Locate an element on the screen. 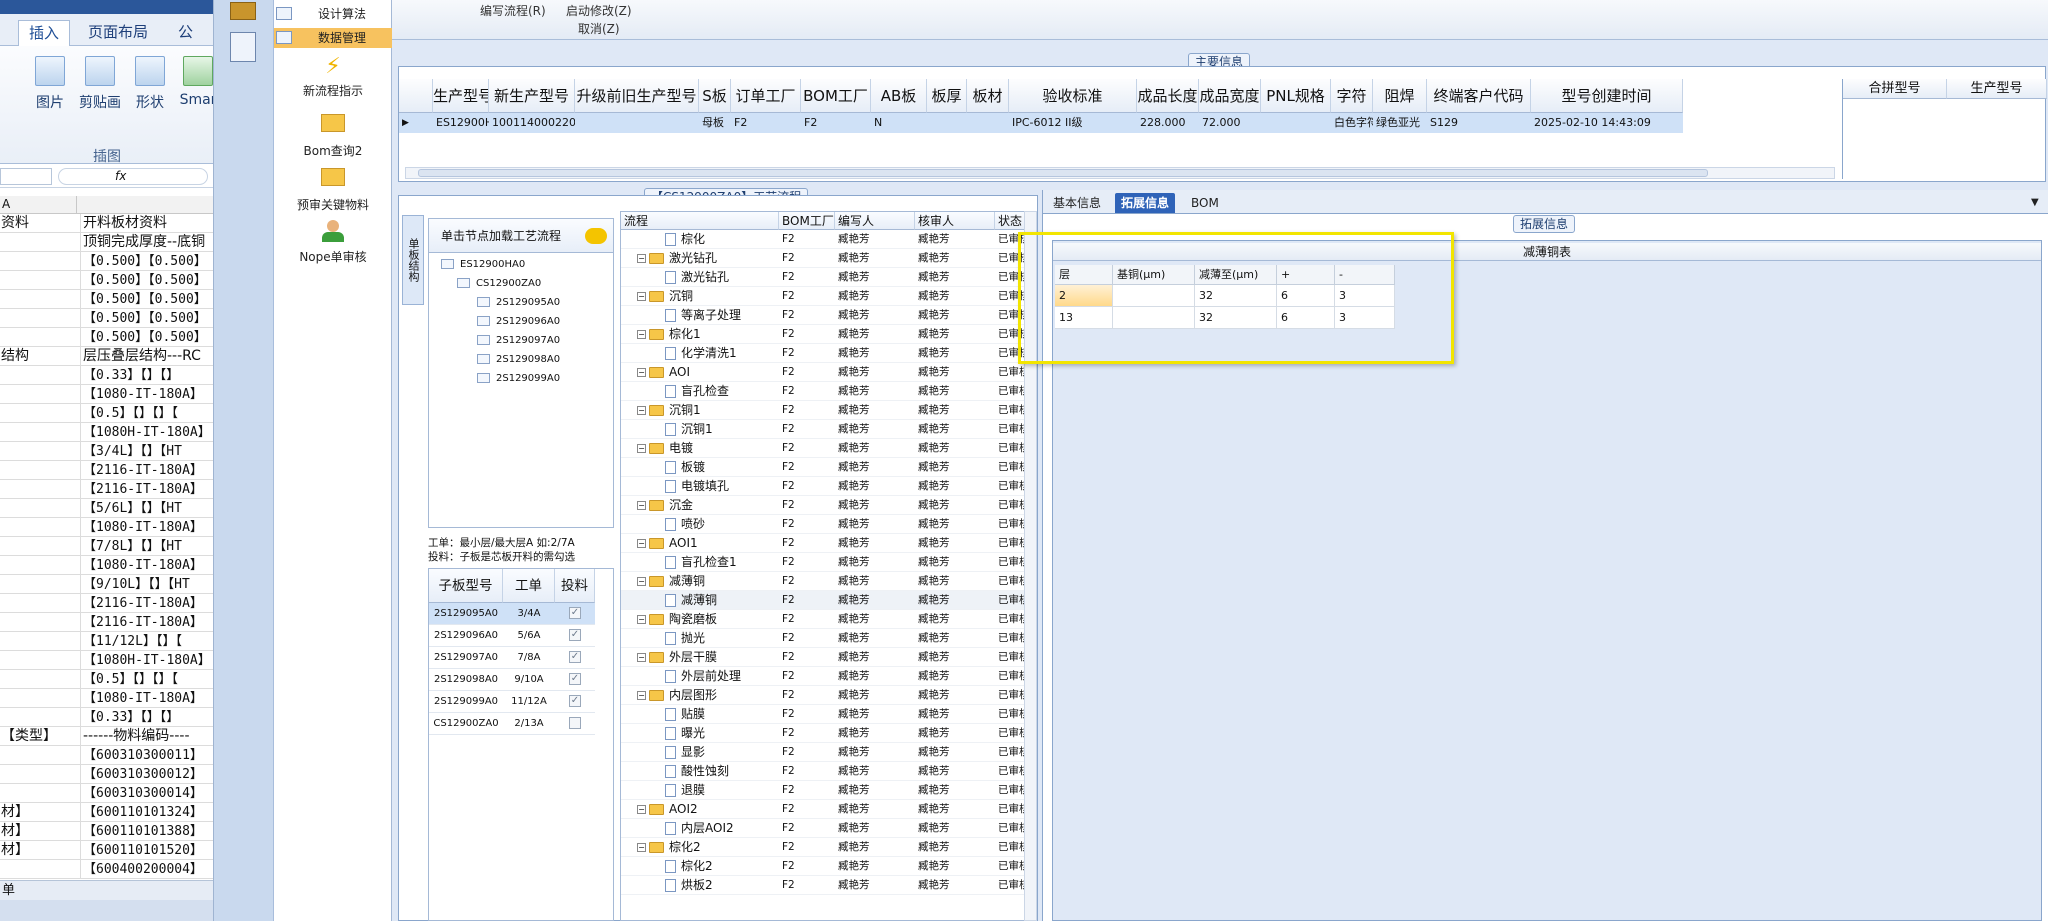  grid-cell: 72.000 is located at coordinates (1230, 123).